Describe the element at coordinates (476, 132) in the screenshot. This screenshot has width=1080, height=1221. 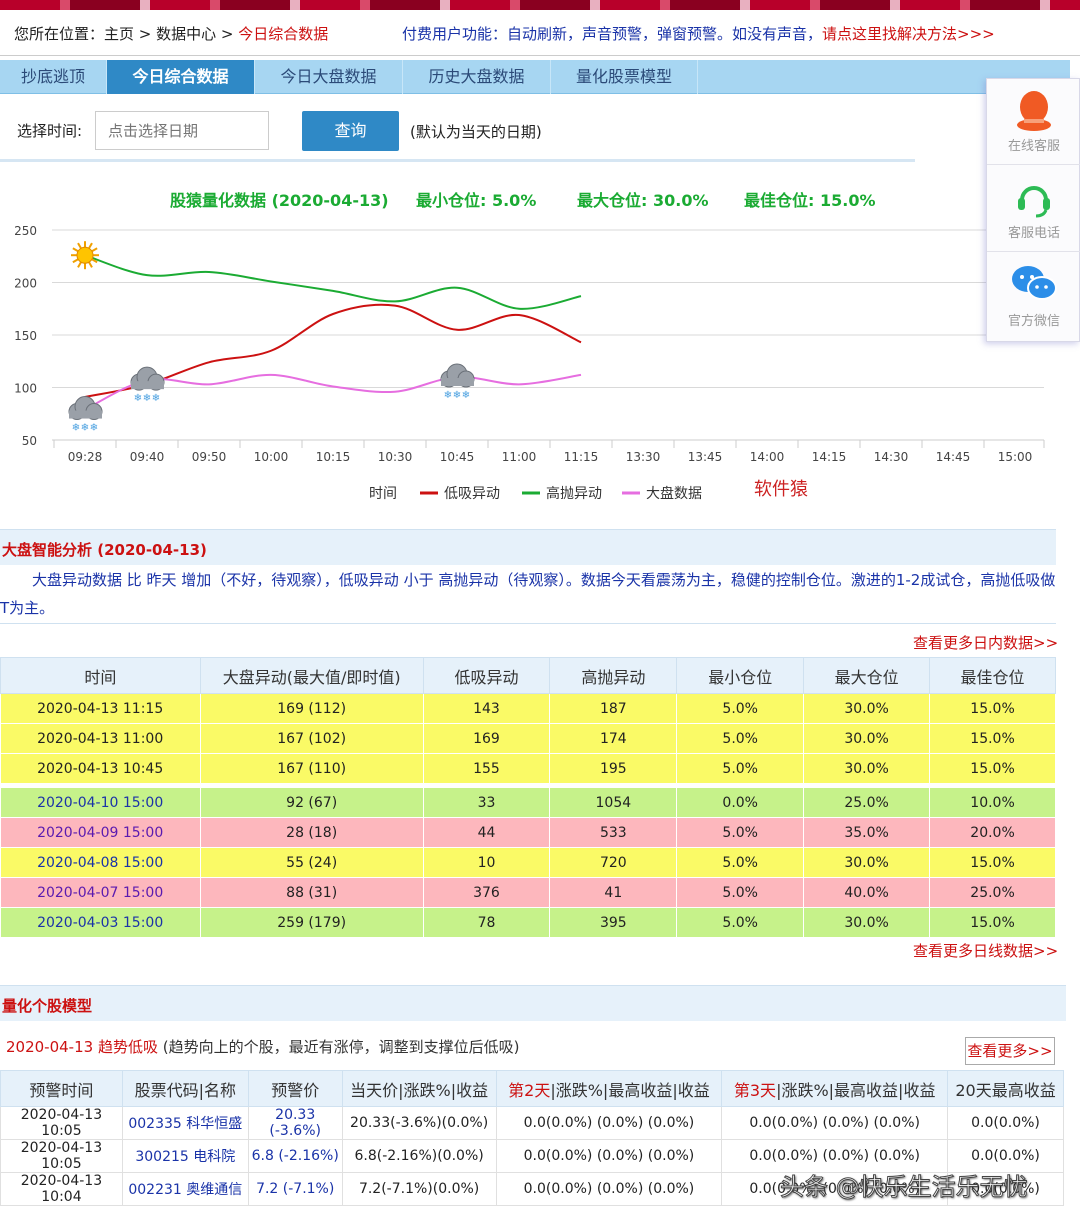
I see `date-hint: (默认为当天的日期)` at that location.